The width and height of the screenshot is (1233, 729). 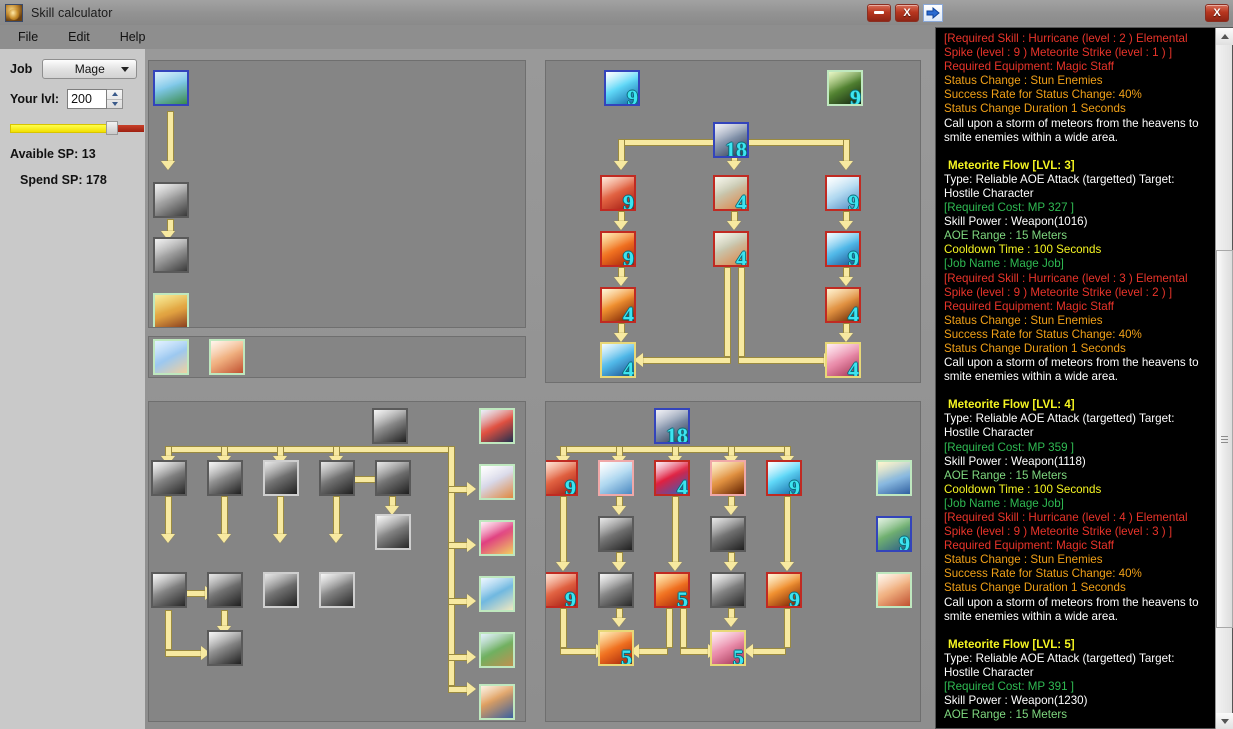 What do you see at coordinates (1004, 264) in the screenshot?
I see `description-line: [Job Name : Mage Job]` at bounding box center [1004, 264].